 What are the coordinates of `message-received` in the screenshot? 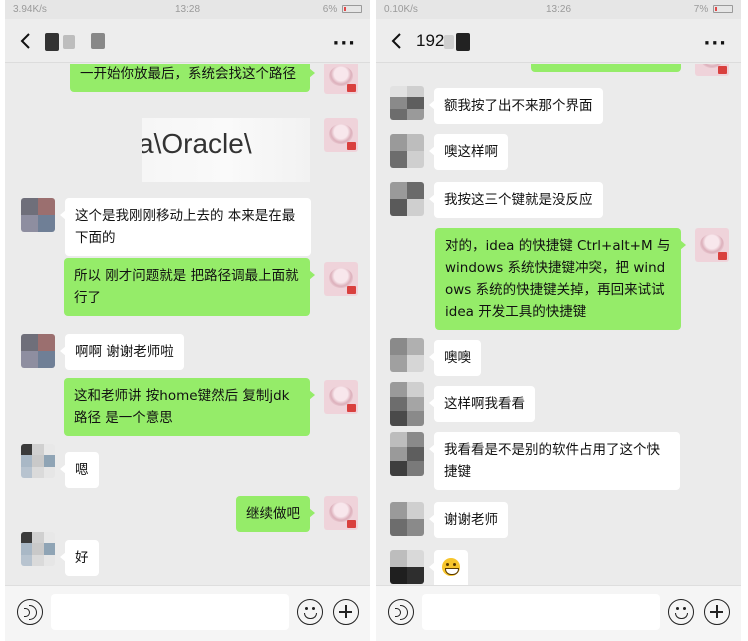 It's located at (448, 567).